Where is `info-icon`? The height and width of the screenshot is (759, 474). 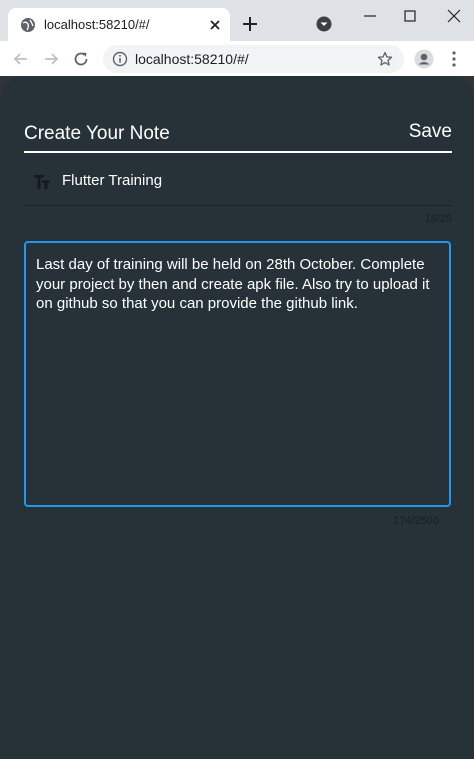 info-icon is located at coordinates (120, 59).